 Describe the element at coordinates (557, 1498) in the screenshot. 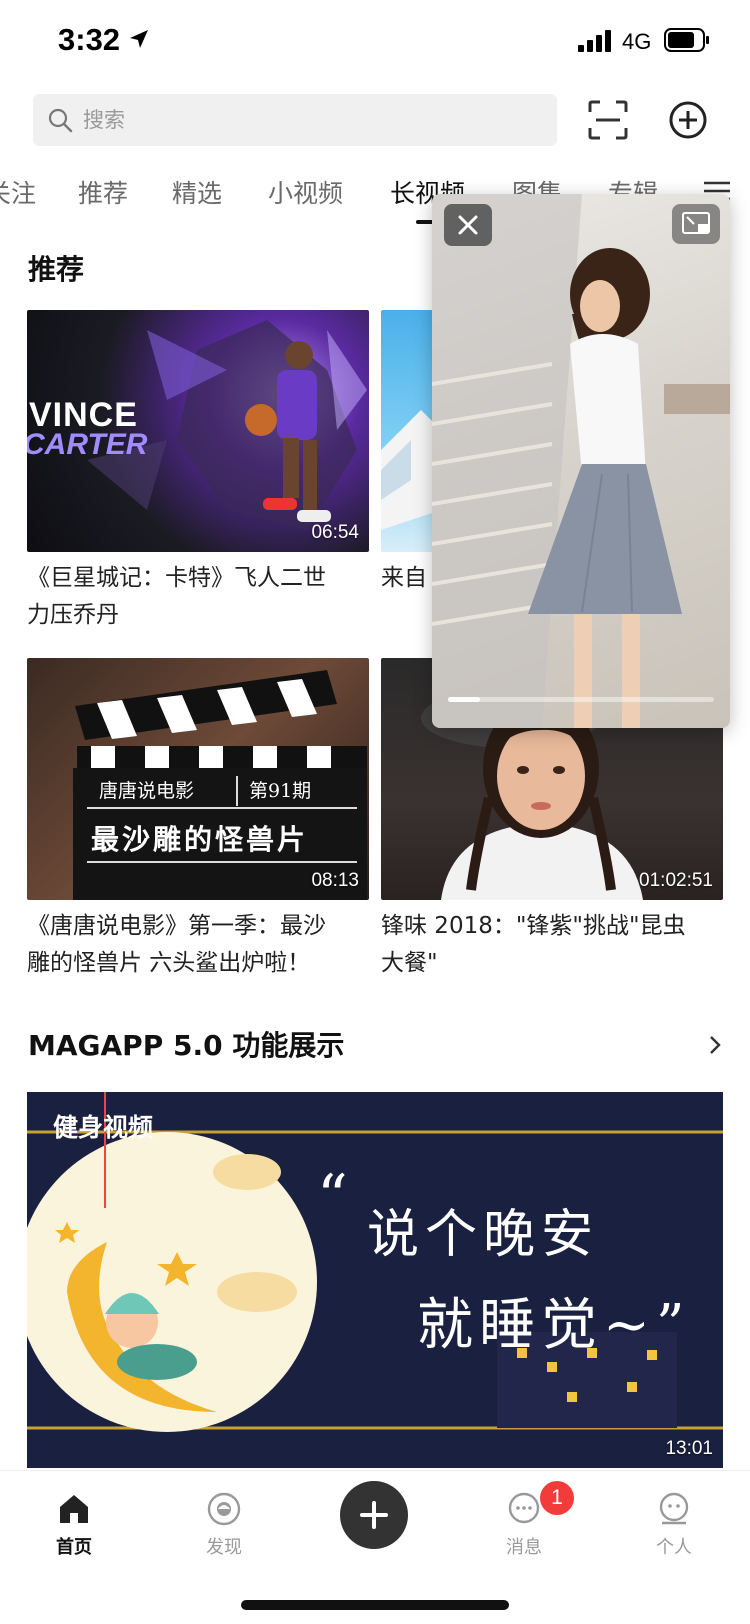

I see `unread-badge: 1` at that location.